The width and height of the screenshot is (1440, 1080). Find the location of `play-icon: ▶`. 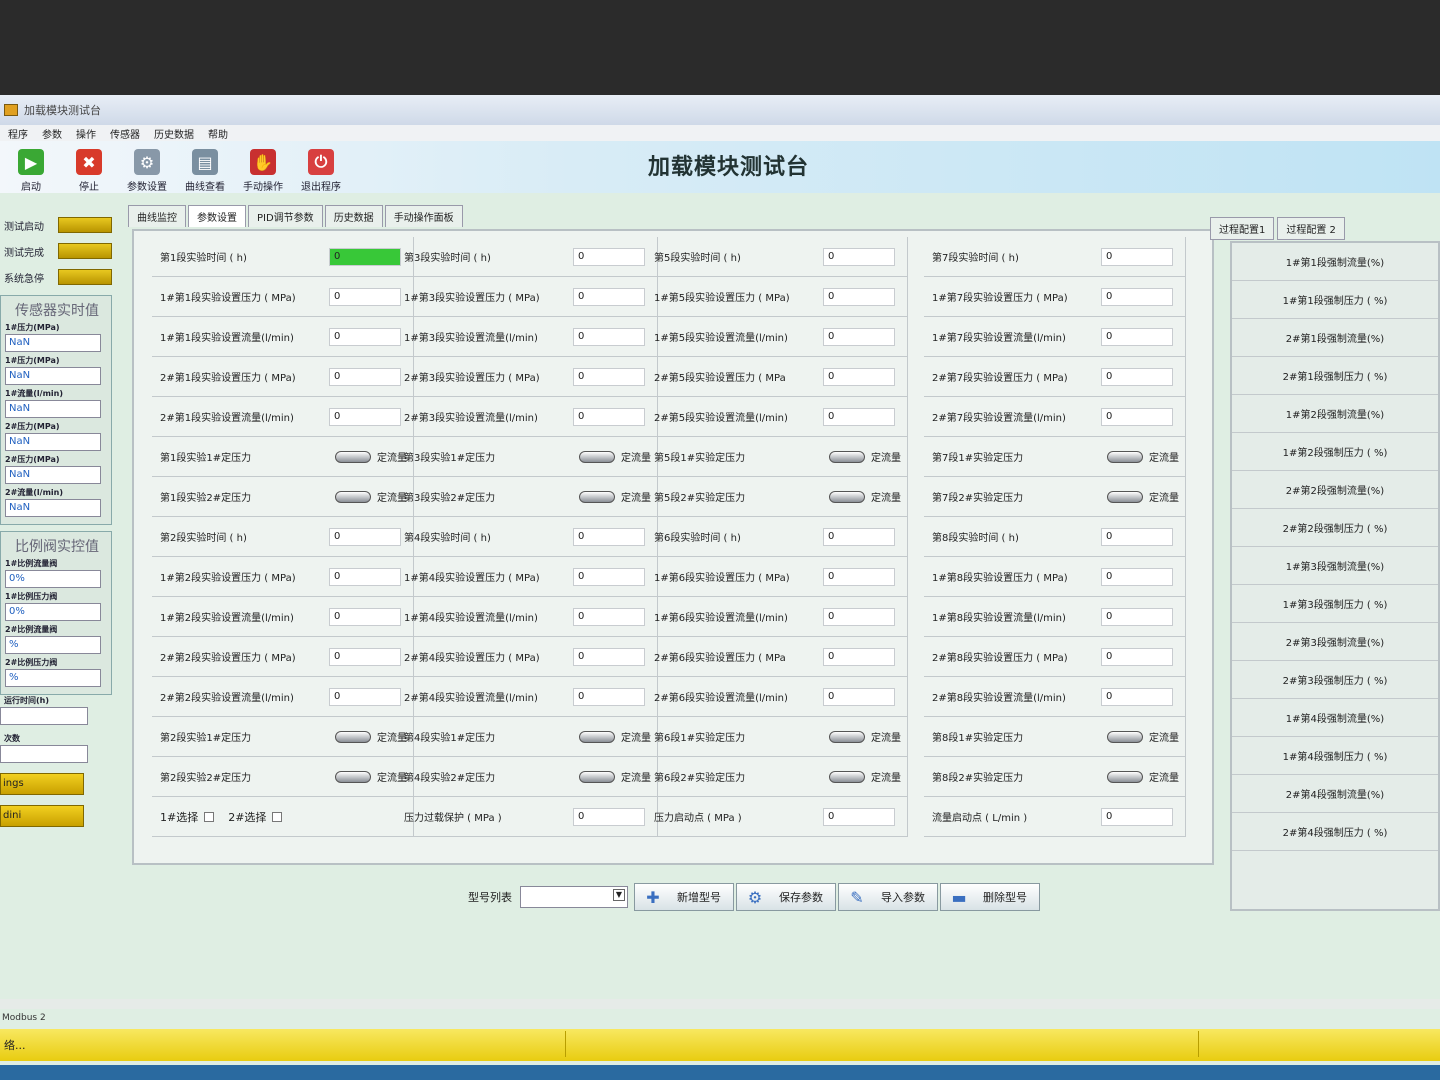

play-icon: ▶ is located at coordinates (31, 162).